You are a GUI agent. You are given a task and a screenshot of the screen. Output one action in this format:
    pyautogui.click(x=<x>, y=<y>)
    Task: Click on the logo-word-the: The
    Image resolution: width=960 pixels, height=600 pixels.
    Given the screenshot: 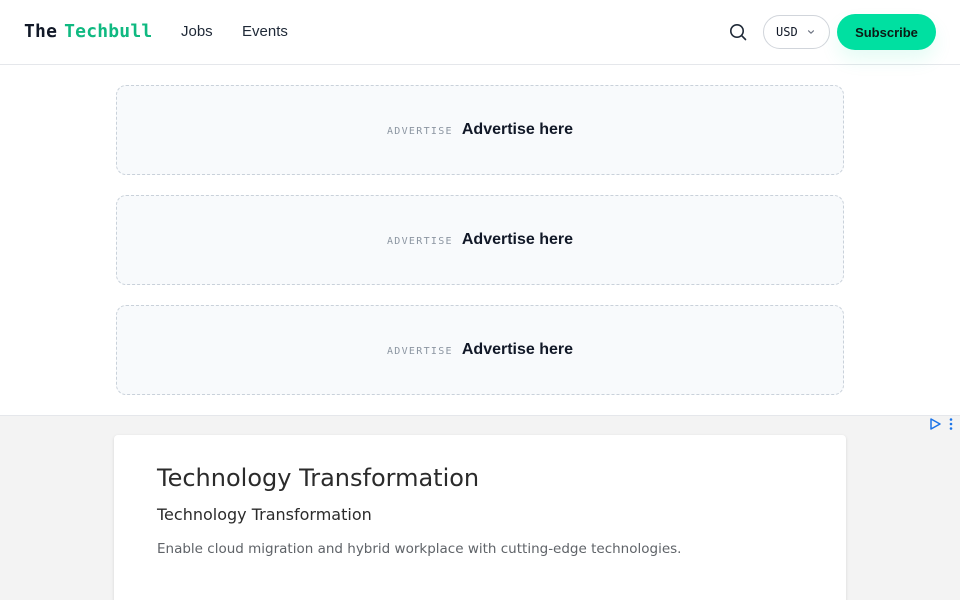 What is the action you would take?
    pyautogui.click(x=41, y=31)
    